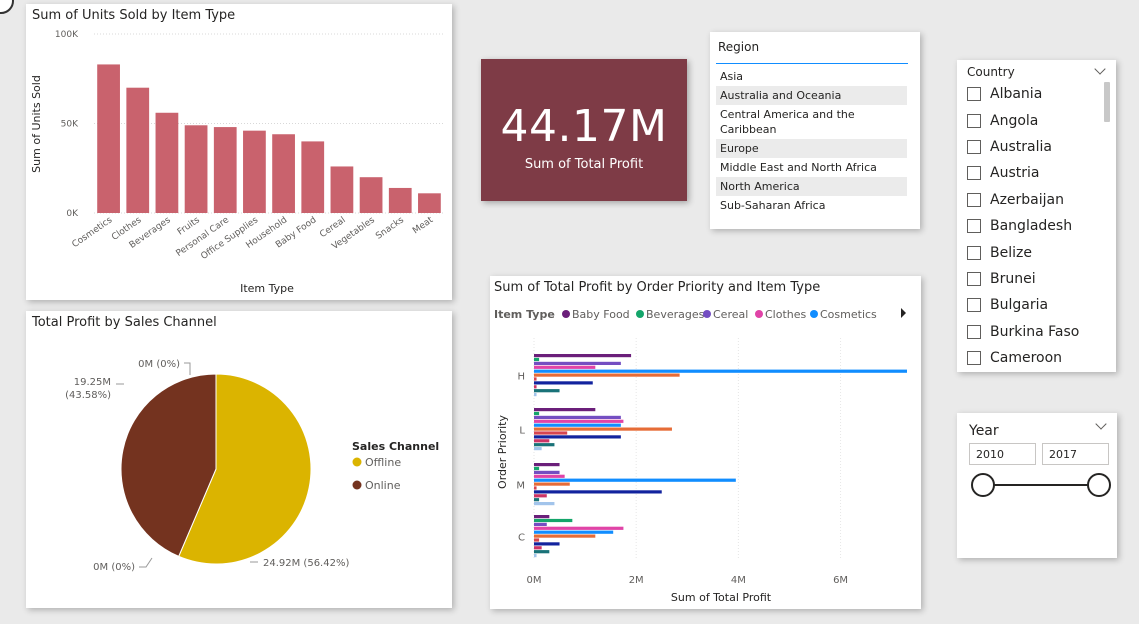 Image resolution: width=1139 pixels, height=624 pixels. Describe the element at coordinates (535, 395) in the screenshot. I see `bar-H-fruits` at that location.